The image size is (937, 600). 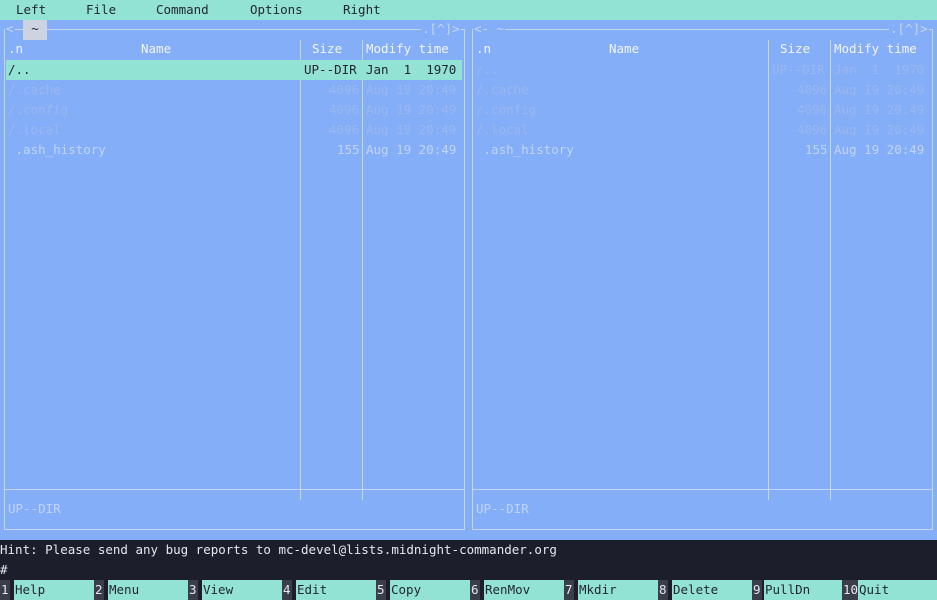 I want to click on fkey-number: 4, so click(x=287, y=590).